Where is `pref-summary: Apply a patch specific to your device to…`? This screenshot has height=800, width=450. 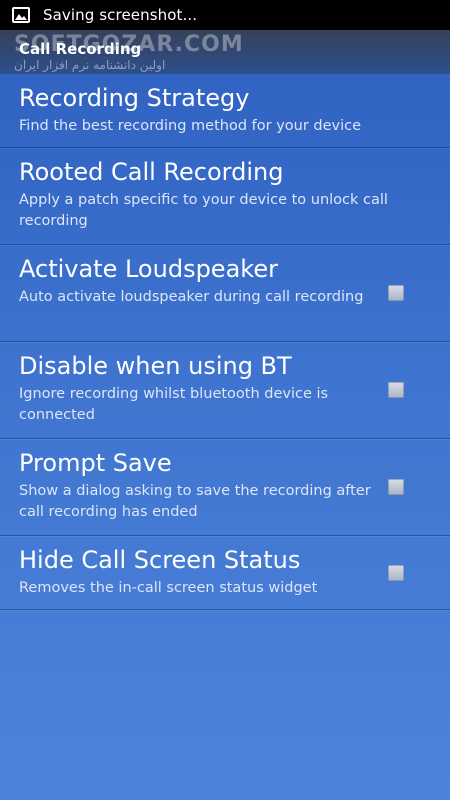
pref-summary: Apply a patch specific to your device to… is located at coordinates (203, 210).